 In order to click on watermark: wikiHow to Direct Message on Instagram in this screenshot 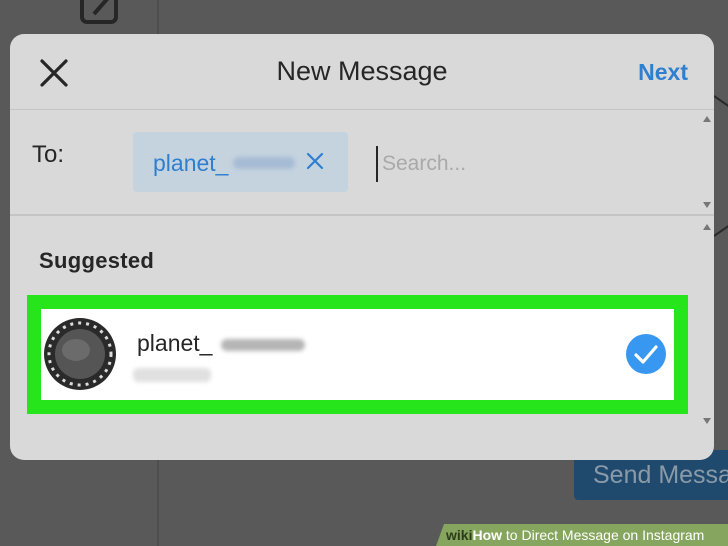, I will do `click(582, 535)`.